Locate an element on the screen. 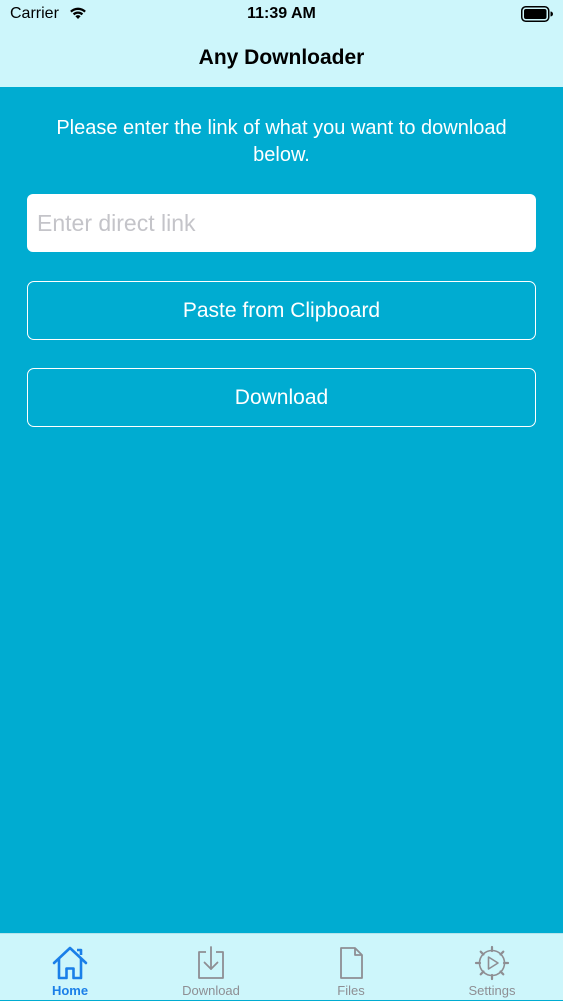 This screenshot has width=563, height=1001. paste-from-clipboard-button: Paste from Clipboard is located at coordinates (281, 310).